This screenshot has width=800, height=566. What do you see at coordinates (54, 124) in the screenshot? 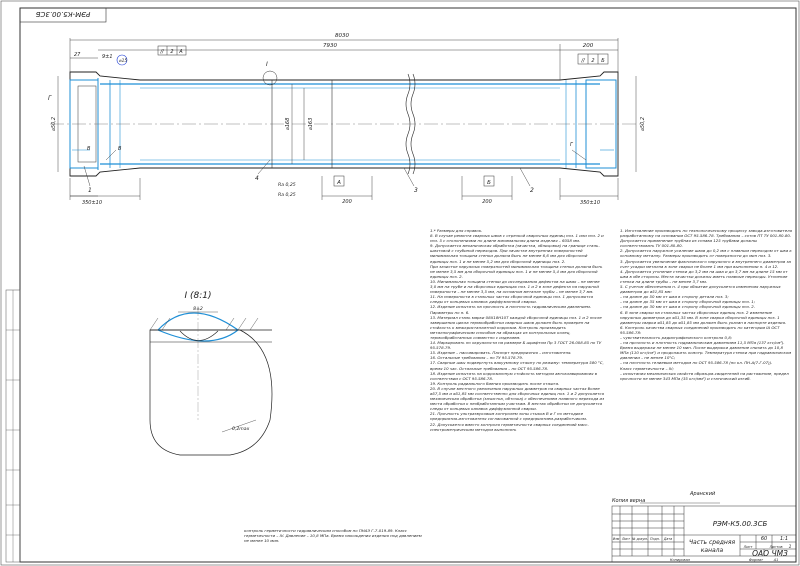
I see `dim-50-left: ⌀50,2` at bounding box center [54, 124].